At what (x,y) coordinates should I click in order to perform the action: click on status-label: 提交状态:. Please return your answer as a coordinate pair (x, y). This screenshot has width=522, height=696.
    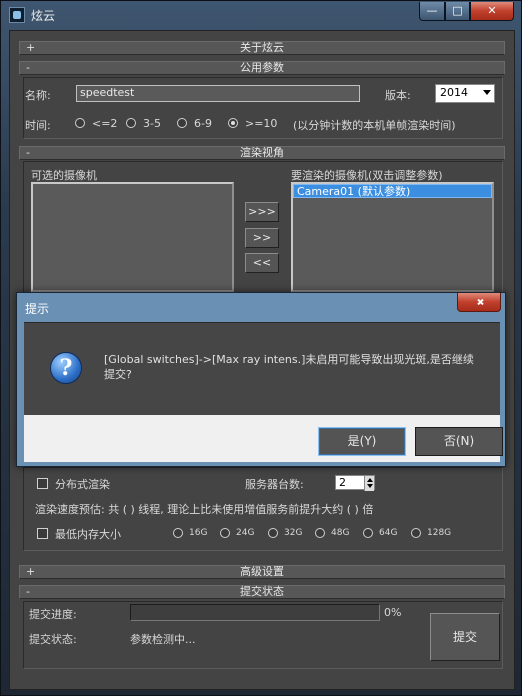
    Looking at the image, I should click on (53, 639).